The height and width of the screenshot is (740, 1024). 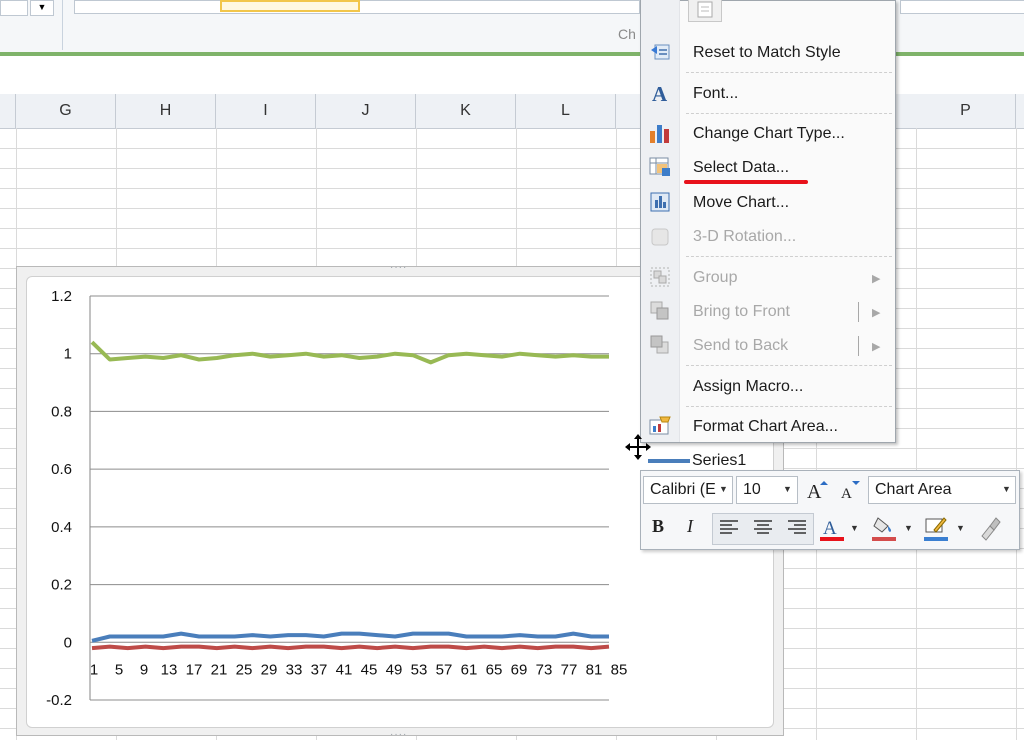 What do you see at coordinates (8, 111) in the screenshot?
I see `column-header-edge` at bounding box center [8, 111].